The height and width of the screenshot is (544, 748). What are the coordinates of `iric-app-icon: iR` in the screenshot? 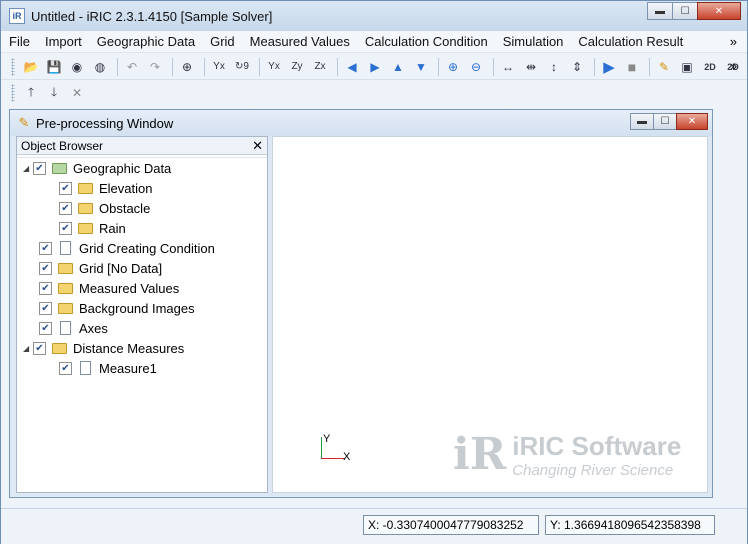 It's located at (17, 16).